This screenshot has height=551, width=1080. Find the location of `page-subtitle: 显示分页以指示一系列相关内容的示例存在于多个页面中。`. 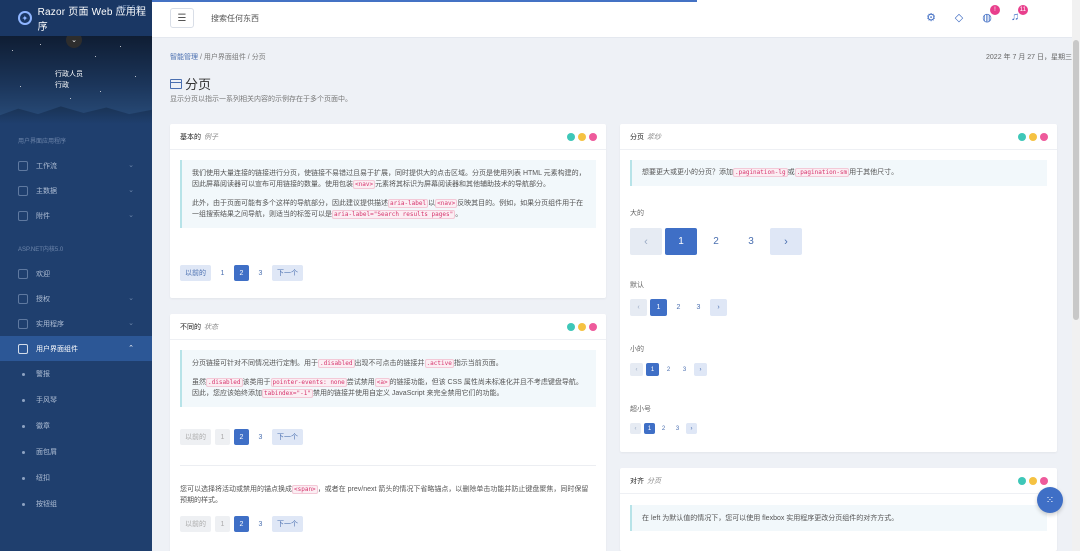

page-subtitle: 显示分页以指示一系列相关内容的示例存在于多个页面中。 is located at coordinates (261, 99).